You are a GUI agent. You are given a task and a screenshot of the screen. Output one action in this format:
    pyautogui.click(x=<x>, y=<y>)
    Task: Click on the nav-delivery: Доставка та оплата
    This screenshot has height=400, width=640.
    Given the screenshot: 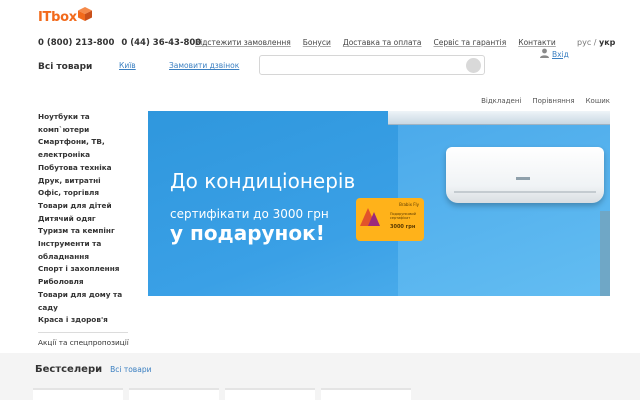 What is the action you would take?
    pyautogui.click(x=382, y=42)
    